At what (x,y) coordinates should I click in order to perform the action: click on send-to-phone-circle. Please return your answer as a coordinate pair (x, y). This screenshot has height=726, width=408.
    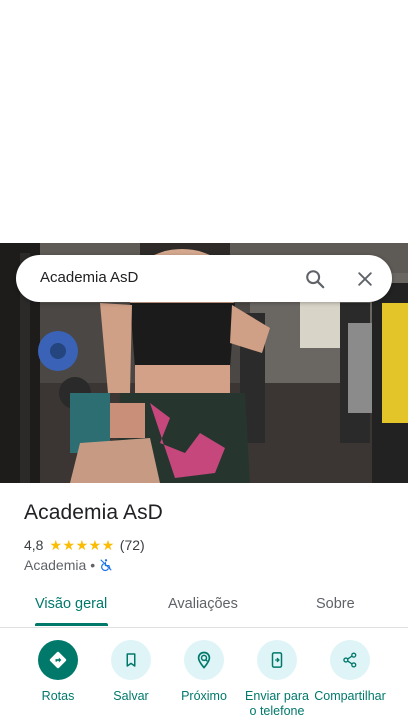
    Looking at the image, I should click on (277, 660).